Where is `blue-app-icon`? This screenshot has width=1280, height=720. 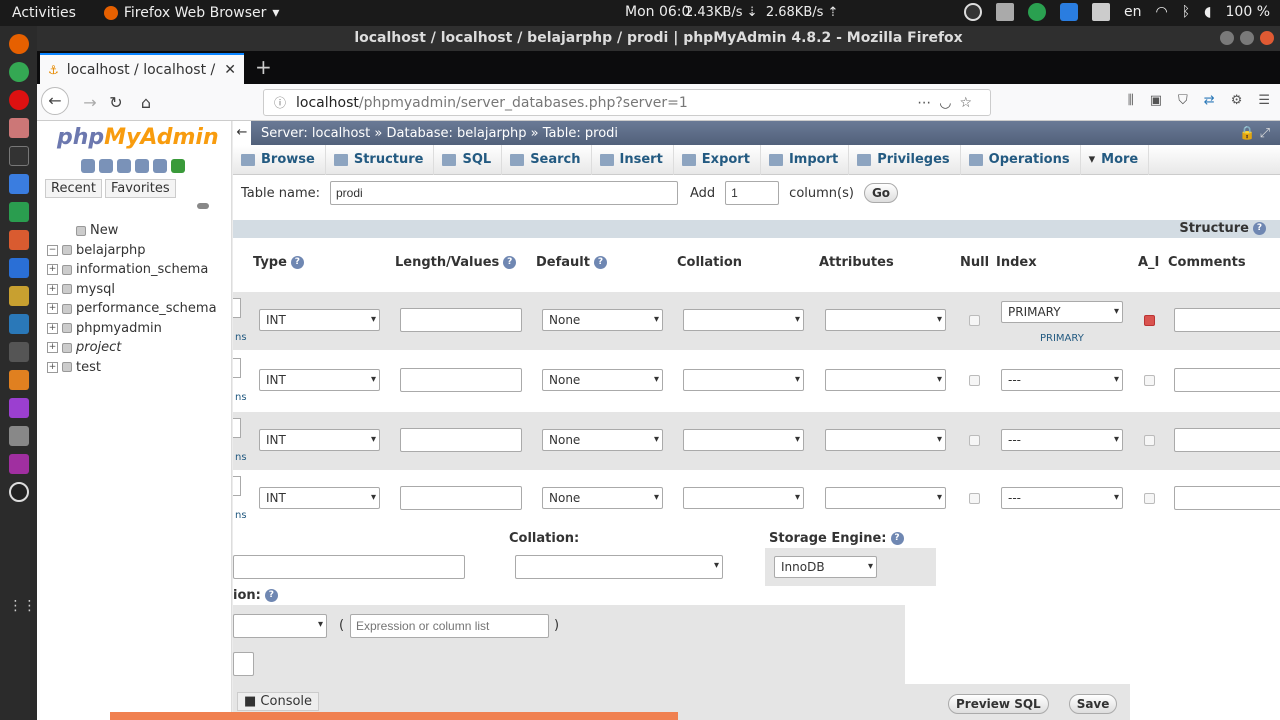 blue-app-icon is located at coordinates (1069, 12).